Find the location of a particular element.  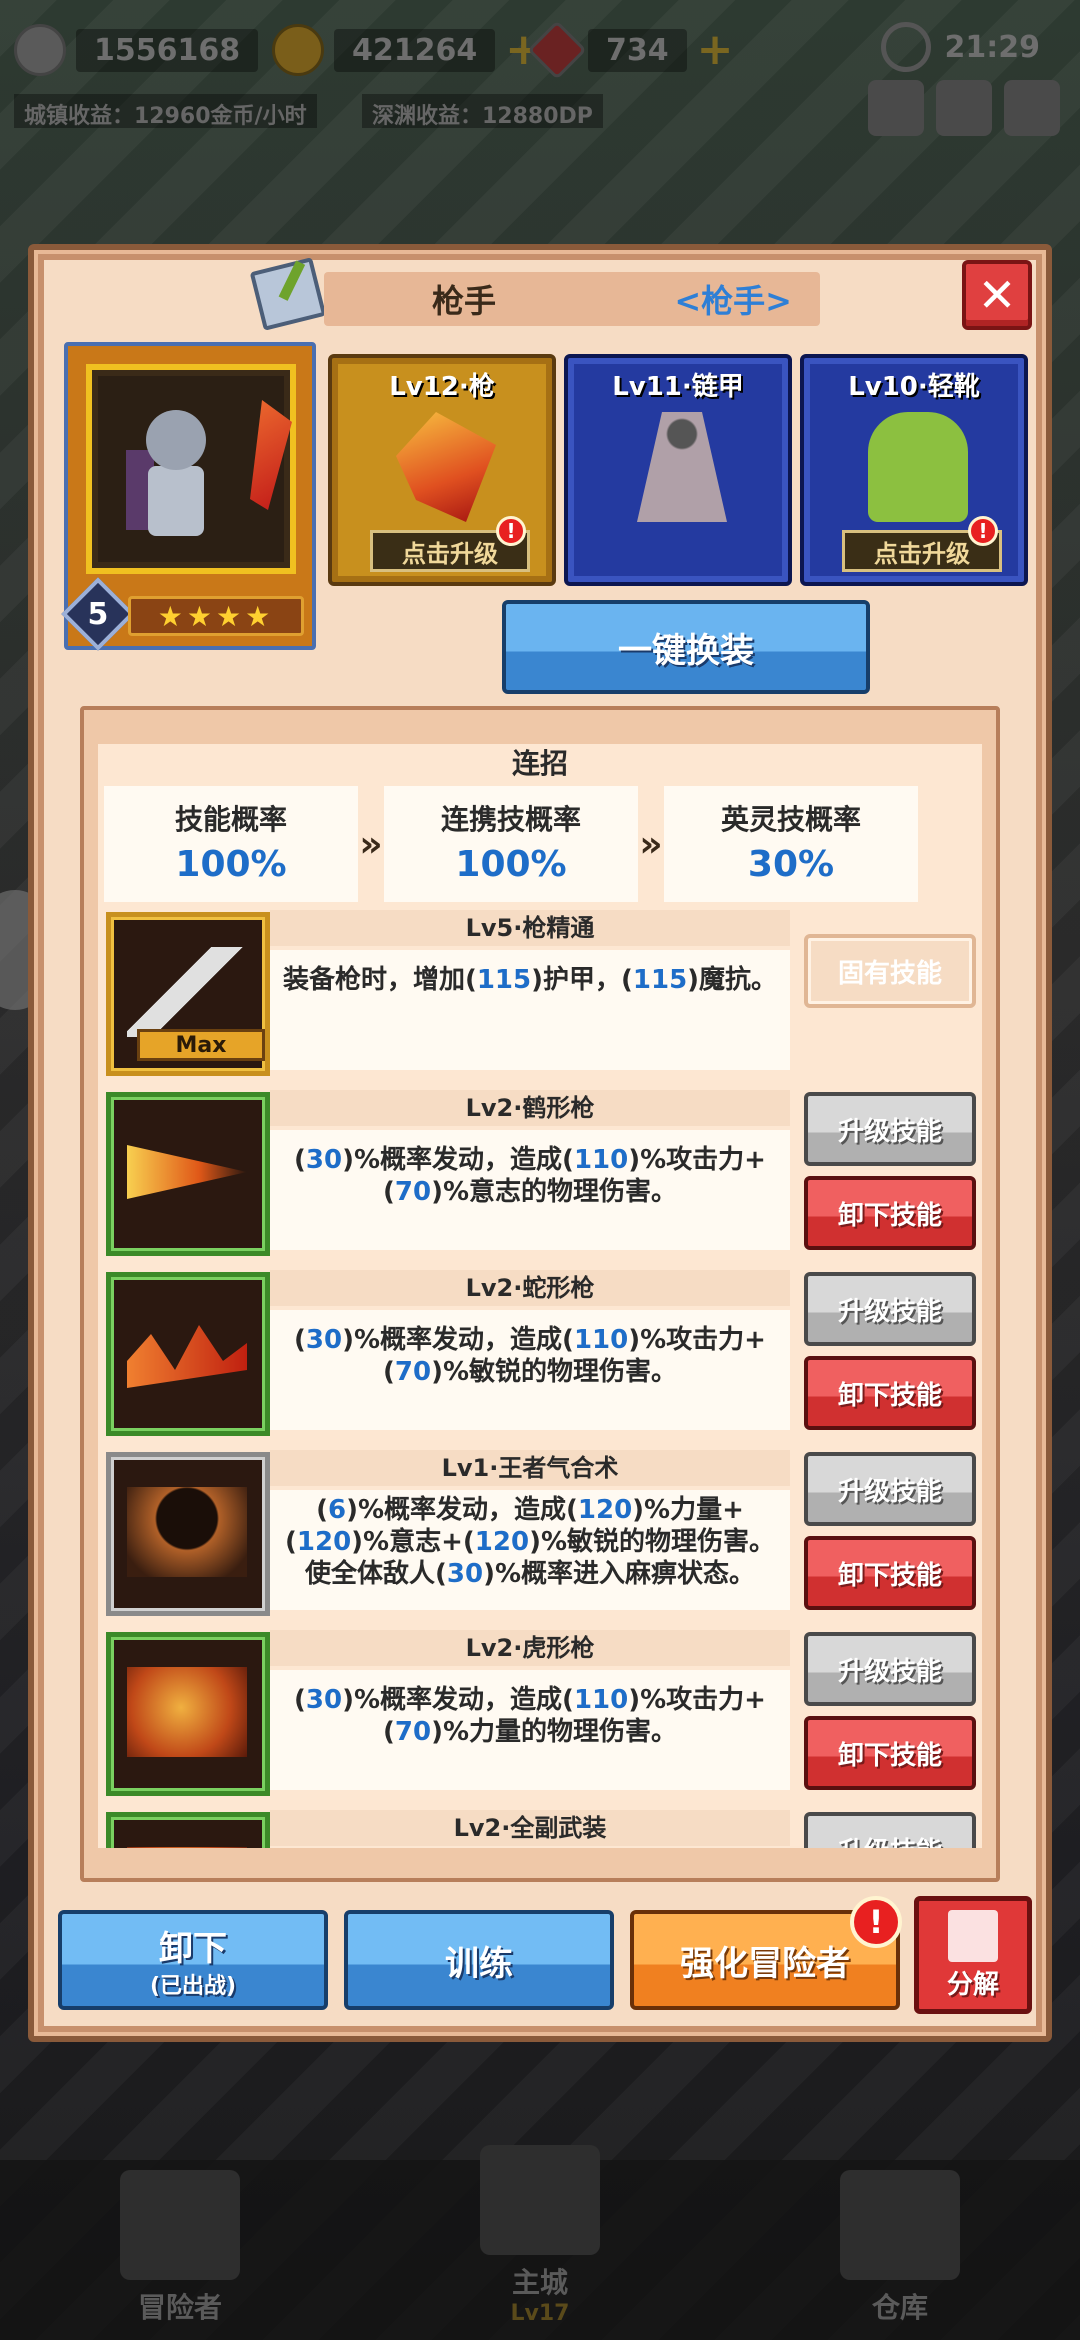

skill-row: Max Lv5·枪精通 装备枪时，增加(115)护甲，(115)魔抗。 固有技能 is located at coordinates (540, 997).